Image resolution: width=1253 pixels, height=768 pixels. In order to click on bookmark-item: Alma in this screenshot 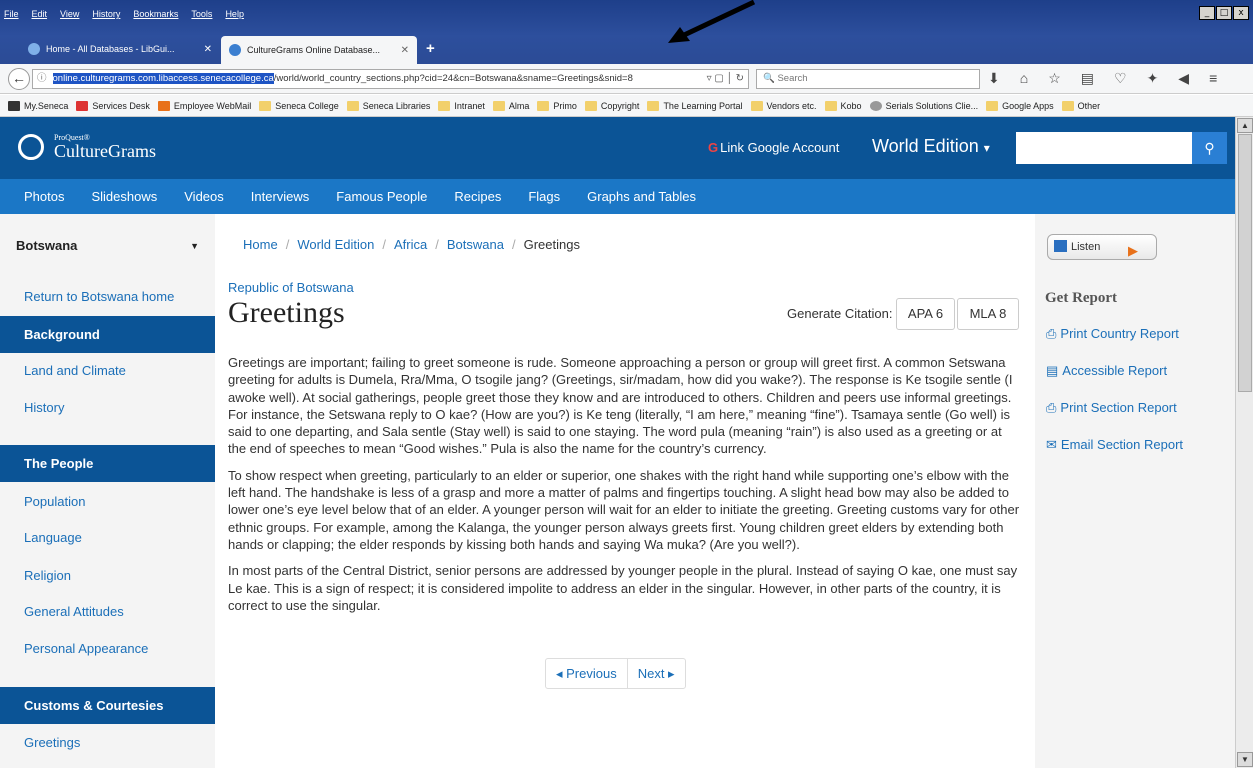, I will do `click(511, 105)`.